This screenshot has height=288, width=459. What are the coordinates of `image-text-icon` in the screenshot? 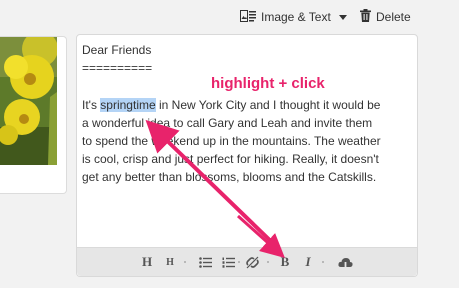 It's located at (248, 17).